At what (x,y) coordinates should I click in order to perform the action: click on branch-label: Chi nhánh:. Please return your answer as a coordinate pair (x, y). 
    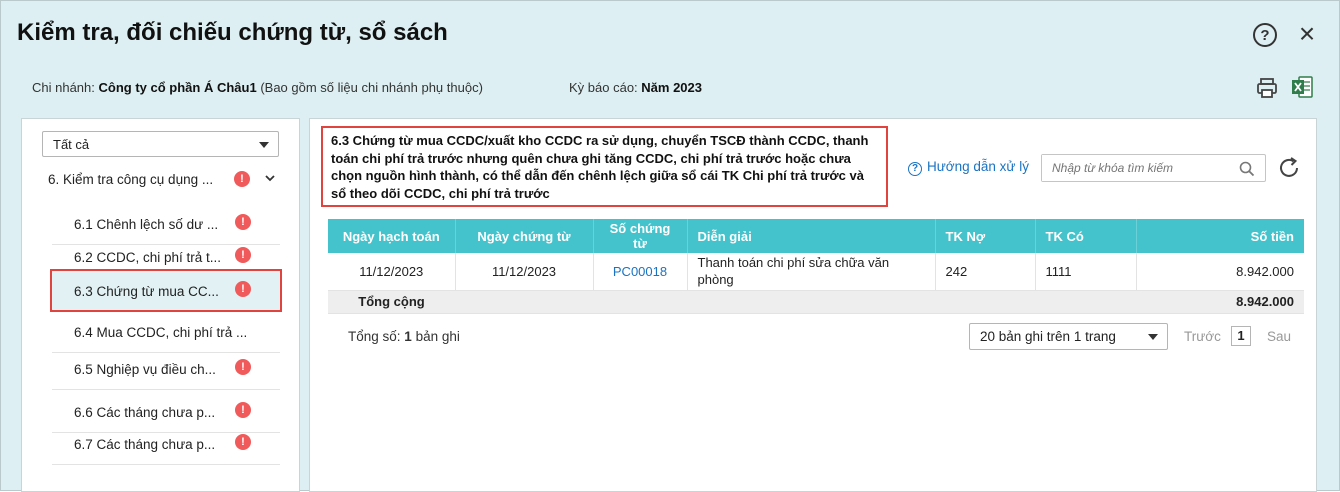
    Looking at the image, I should click on (63, 87).